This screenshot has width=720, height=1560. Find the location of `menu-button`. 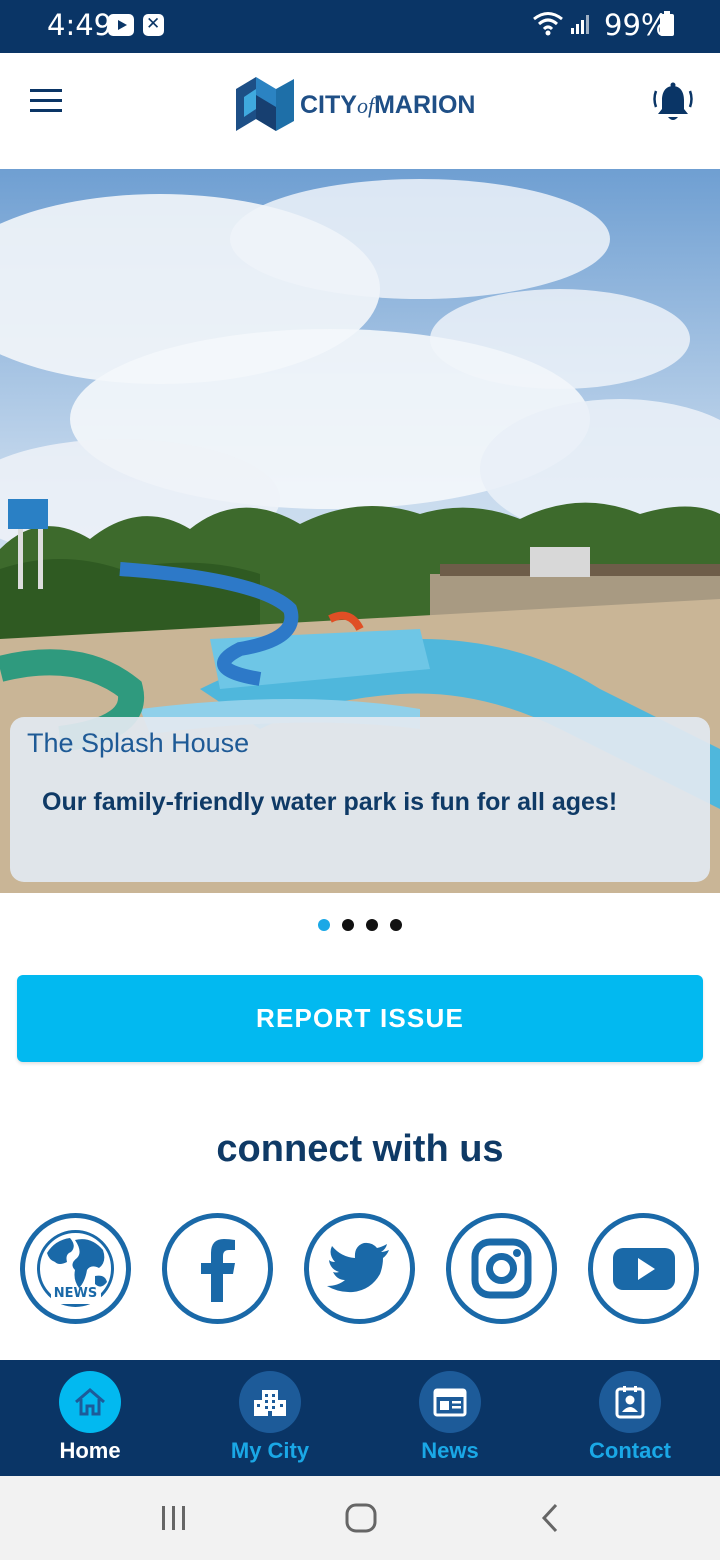

menu-button is located at coordinates (49, 104).